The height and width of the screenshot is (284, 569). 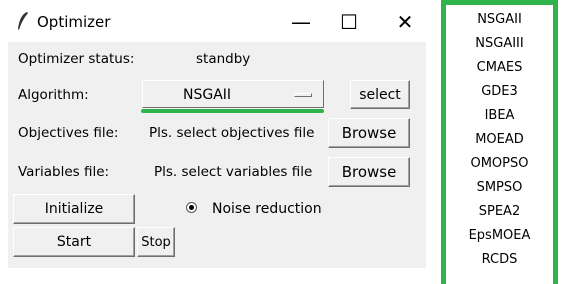 What do you see at coordinates (23, 21) in the screenshot?
I see `feather-icon` at bounding box center [23, 21].